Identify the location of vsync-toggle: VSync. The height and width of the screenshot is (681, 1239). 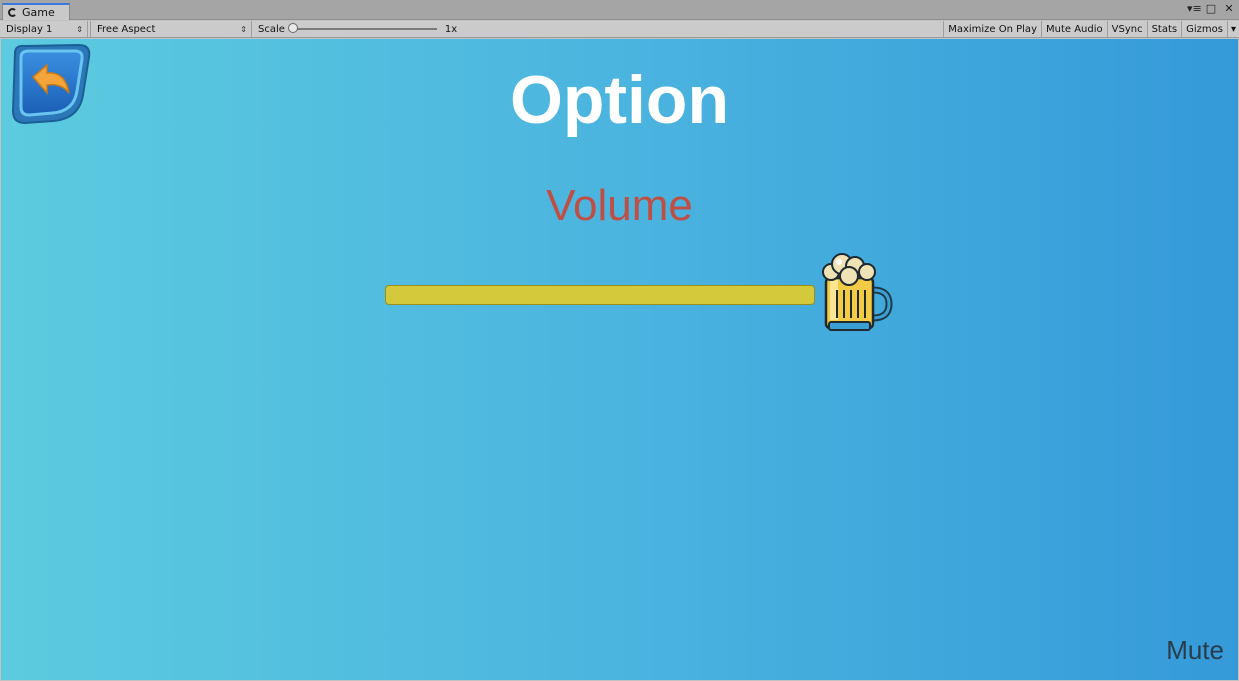
(1126, 29).